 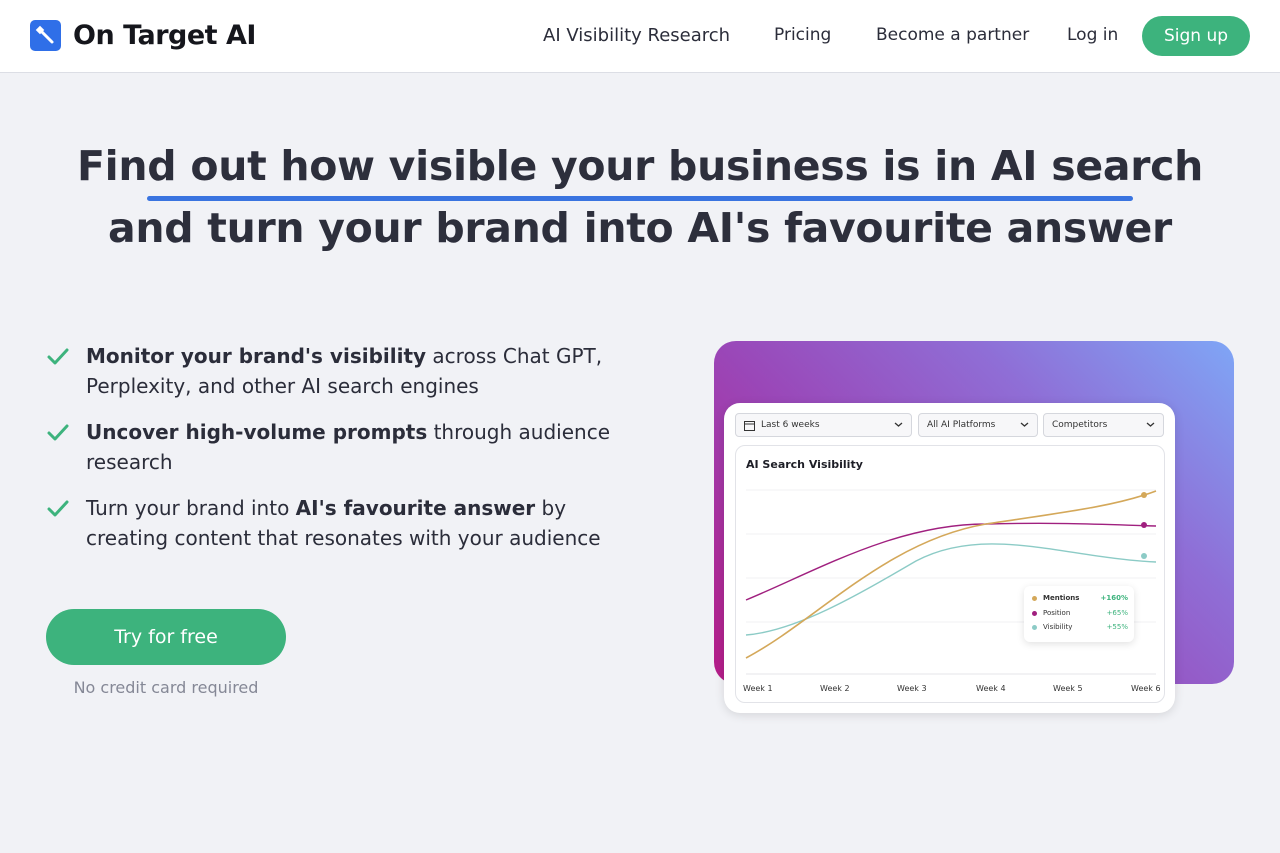 I want to click on nav-pricing: Pricing, so click(x=802, y=35).